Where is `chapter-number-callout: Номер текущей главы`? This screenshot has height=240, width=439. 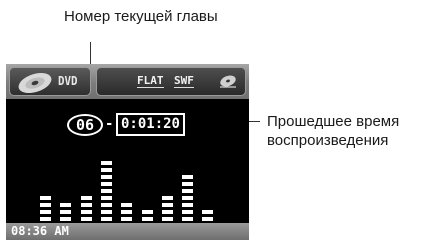
chapter-number-callout: Номер текущей главы is located at coordinates (141, 16).